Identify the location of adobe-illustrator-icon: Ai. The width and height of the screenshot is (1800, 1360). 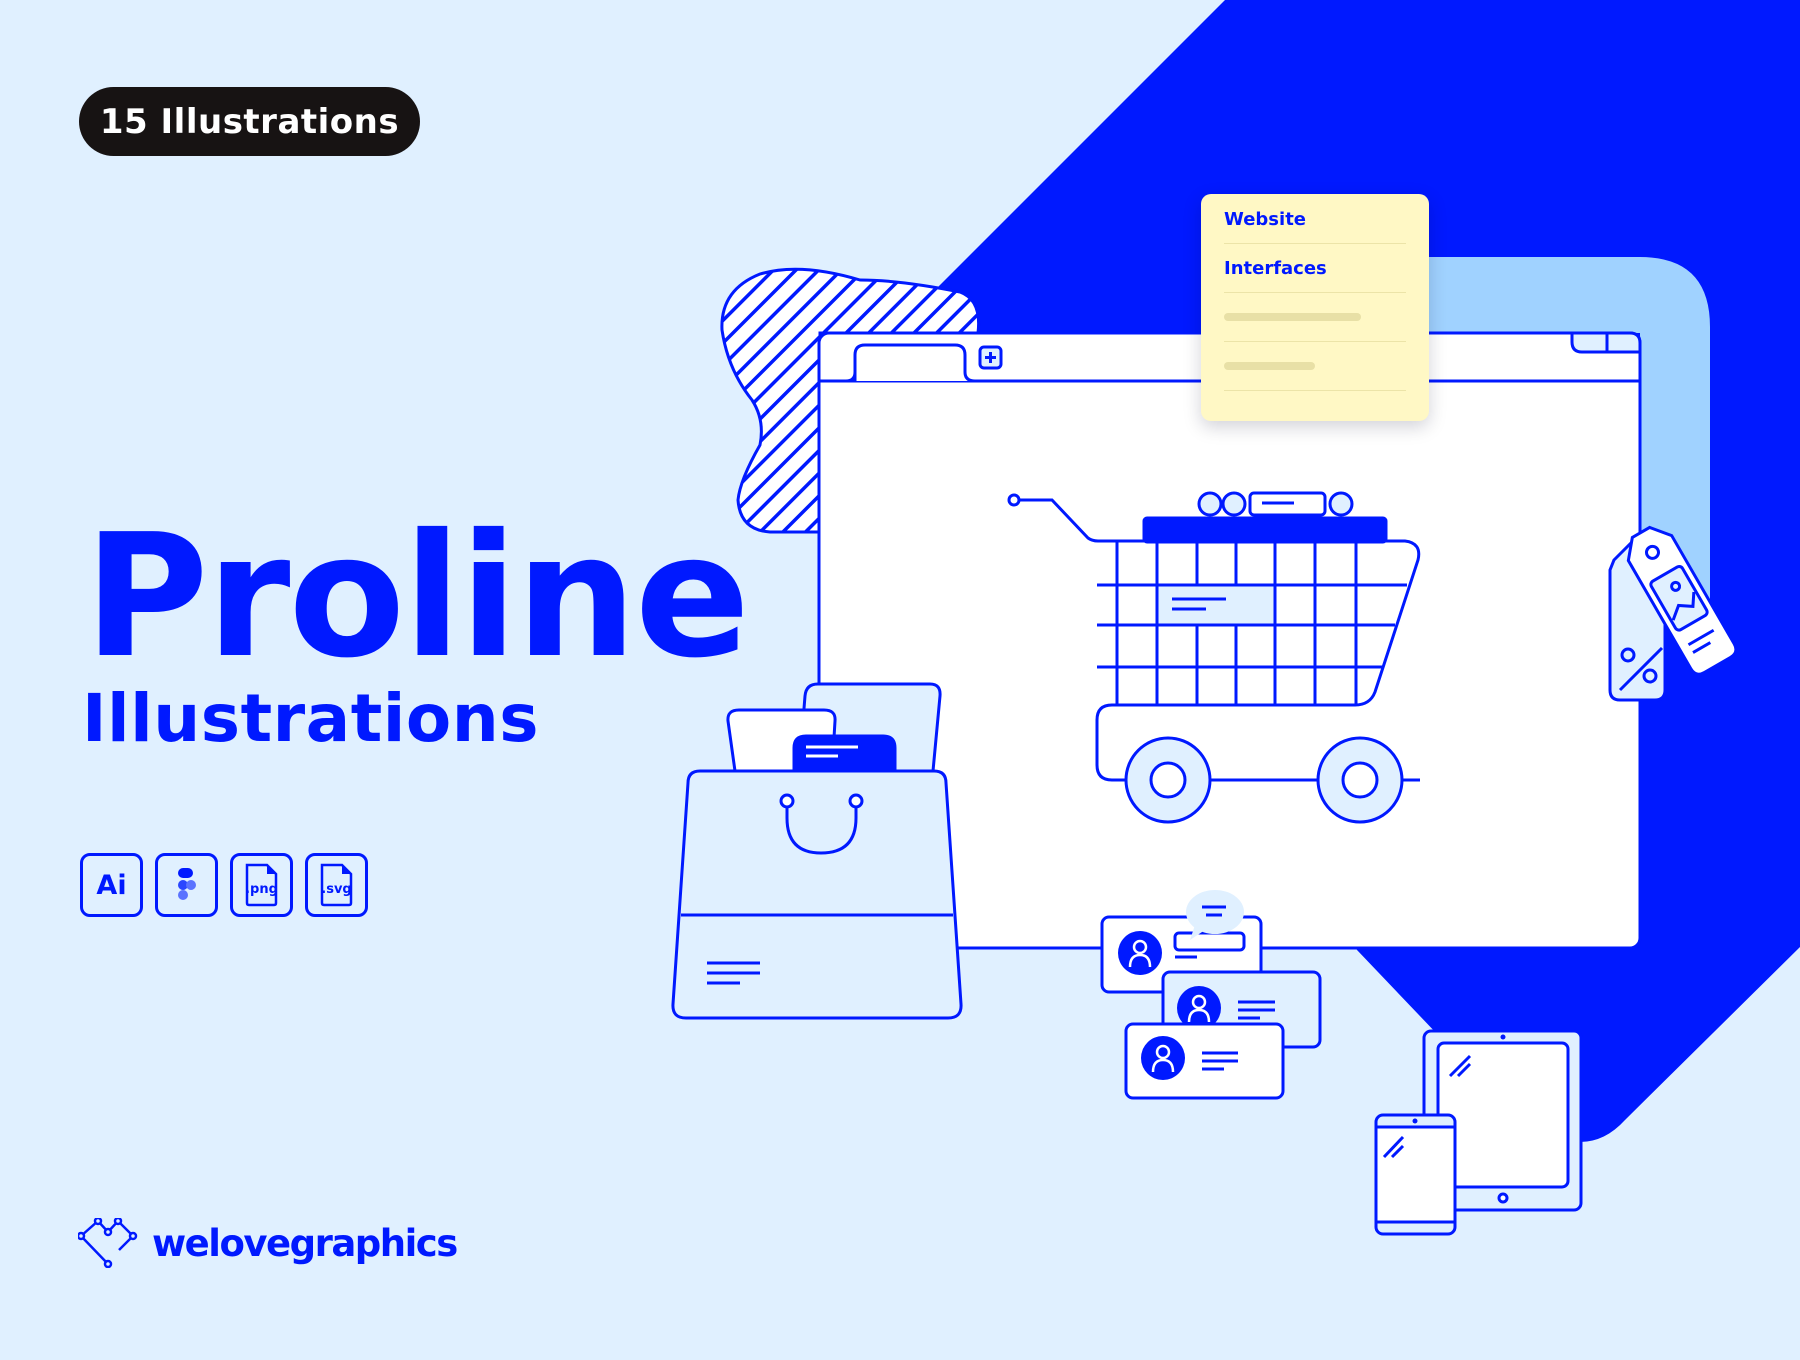
(111, 885).